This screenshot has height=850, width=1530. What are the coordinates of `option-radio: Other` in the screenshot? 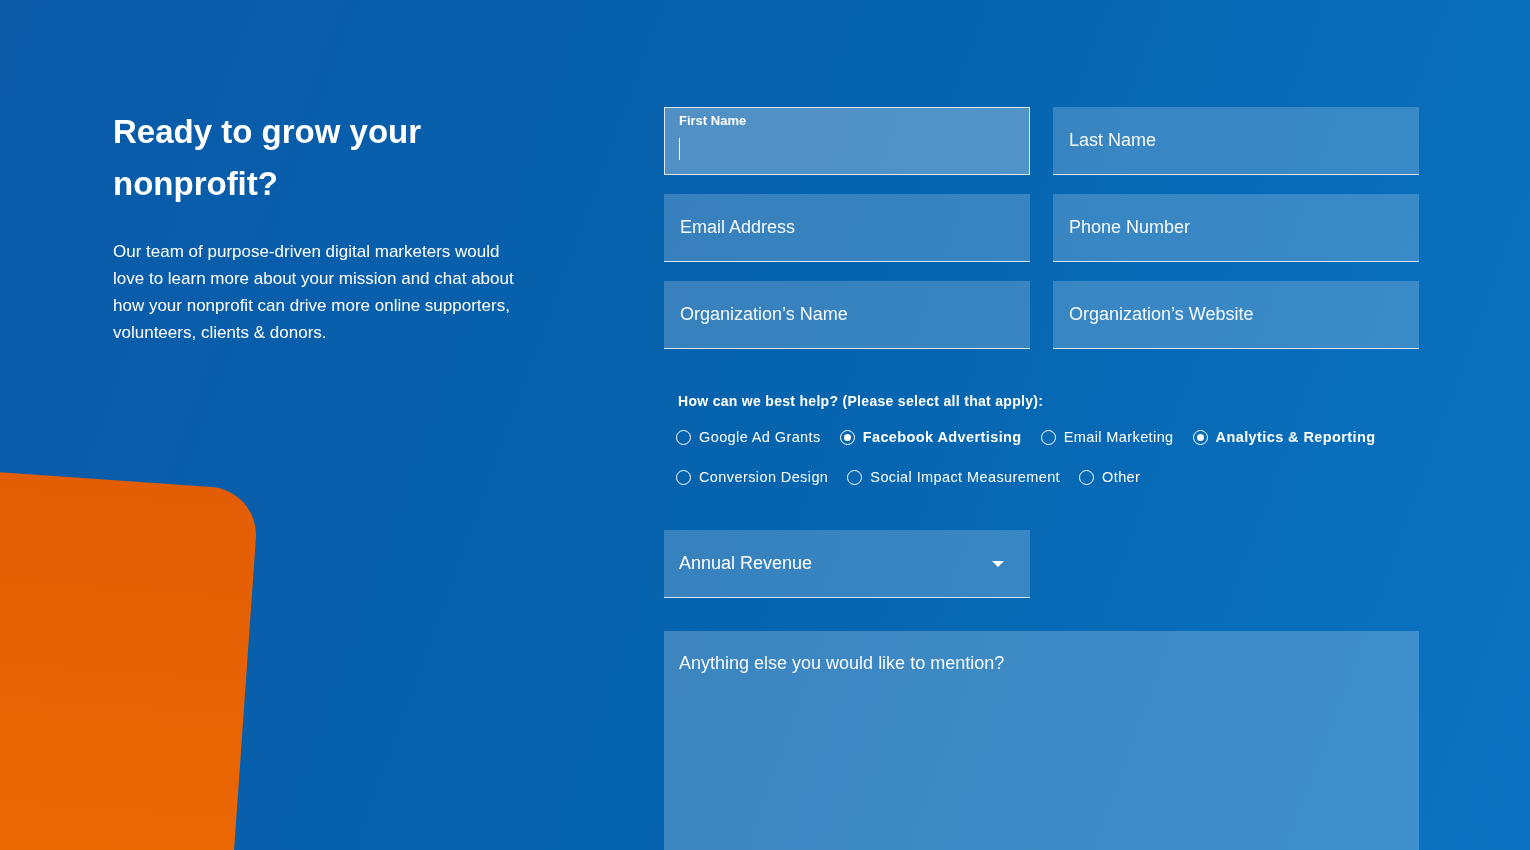 It's located at (1110, 477).